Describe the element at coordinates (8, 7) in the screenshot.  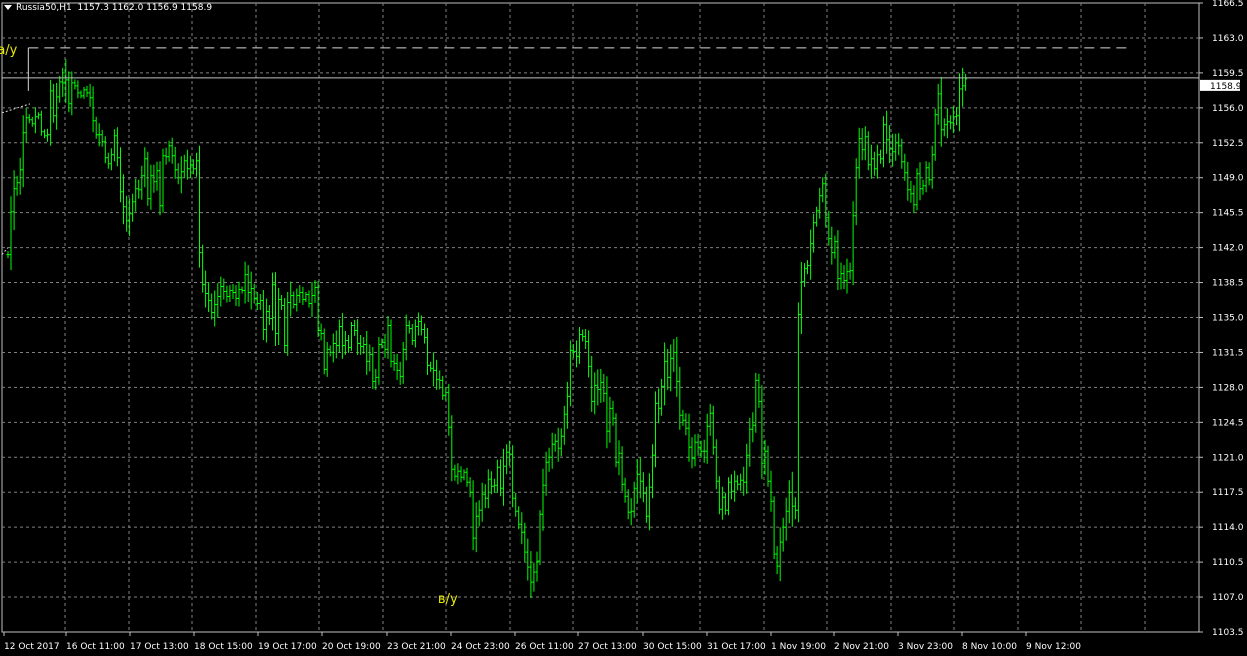
I see `menu-triangle-icon` at that location.